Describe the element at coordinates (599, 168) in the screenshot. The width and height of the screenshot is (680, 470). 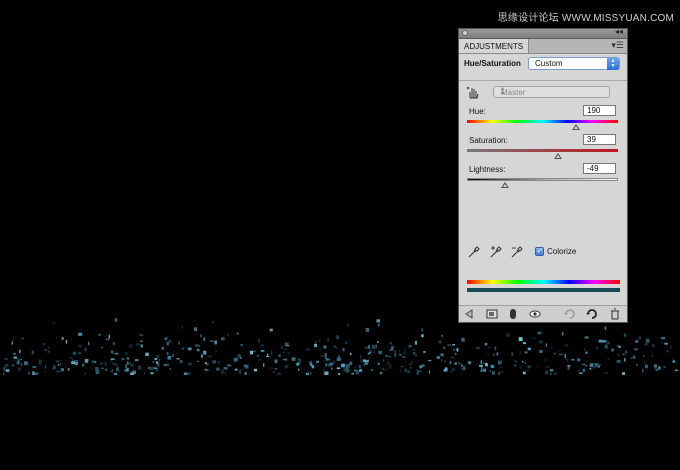
I see `lightness-input: -49` at that location.